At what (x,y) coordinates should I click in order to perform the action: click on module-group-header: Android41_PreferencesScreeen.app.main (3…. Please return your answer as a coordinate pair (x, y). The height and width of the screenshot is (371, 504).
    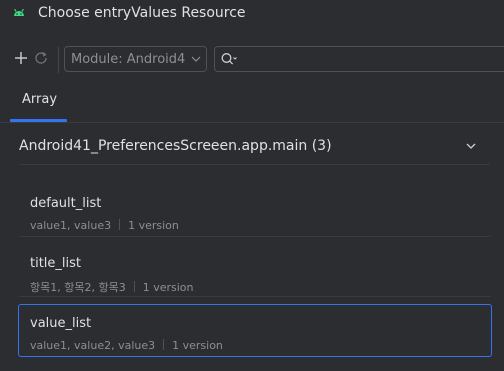
    Looking at the image, I should click on (250, 147).